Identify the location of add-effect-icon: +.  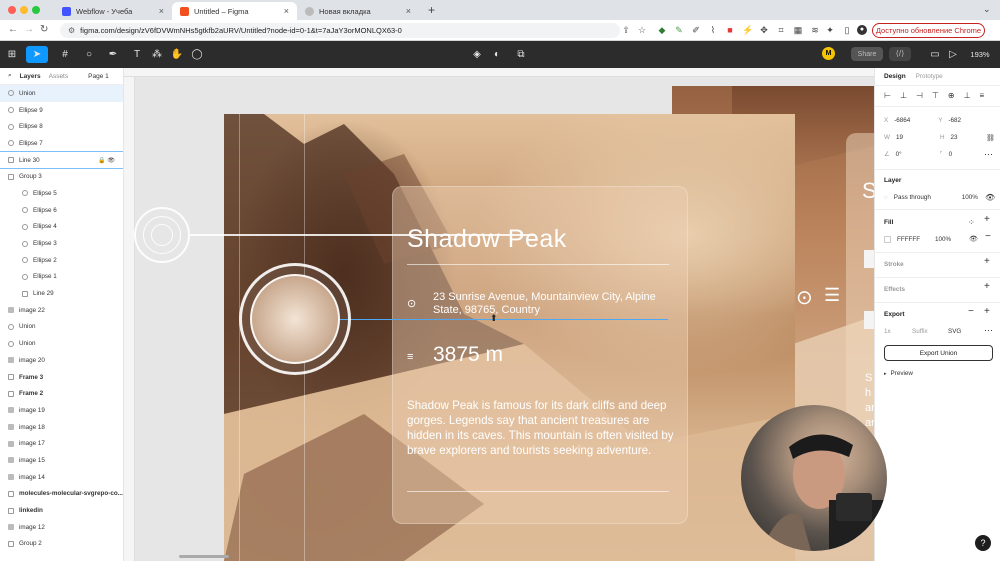
(987, 286).